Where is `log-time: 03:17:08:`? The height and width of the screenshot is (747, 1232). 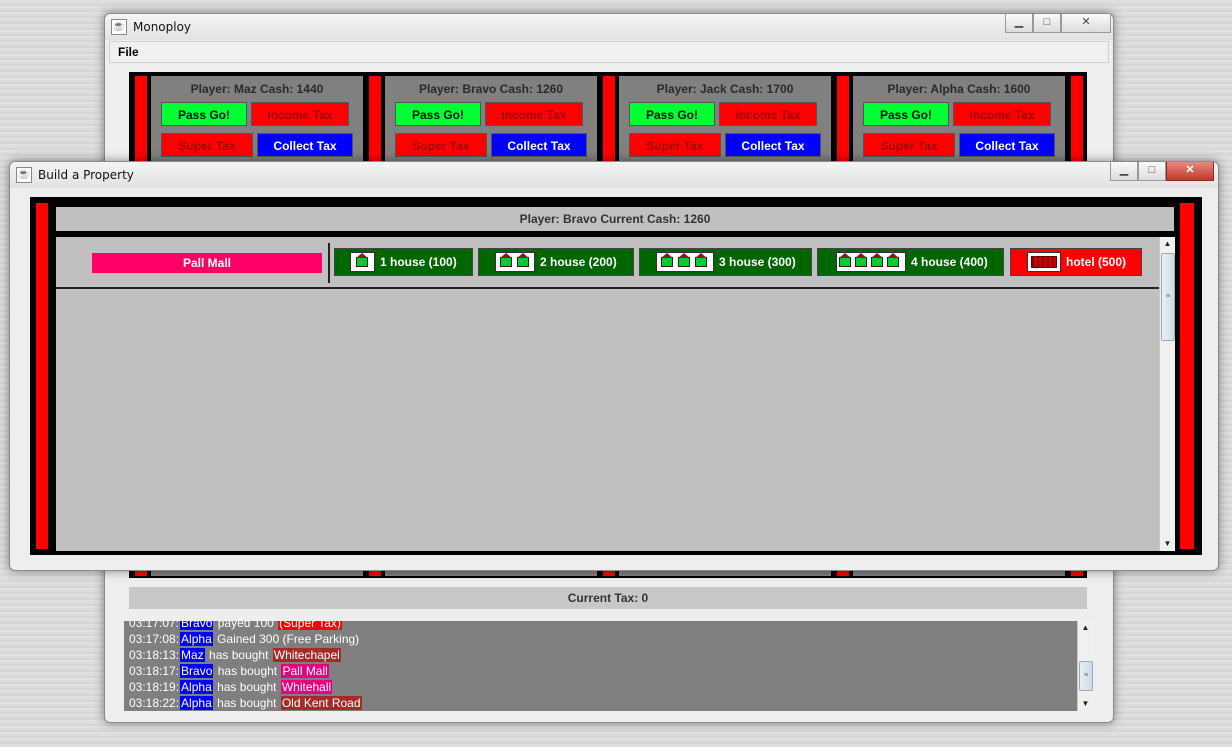 log-time: 03:17:08: is located at coordinates (154, 639).